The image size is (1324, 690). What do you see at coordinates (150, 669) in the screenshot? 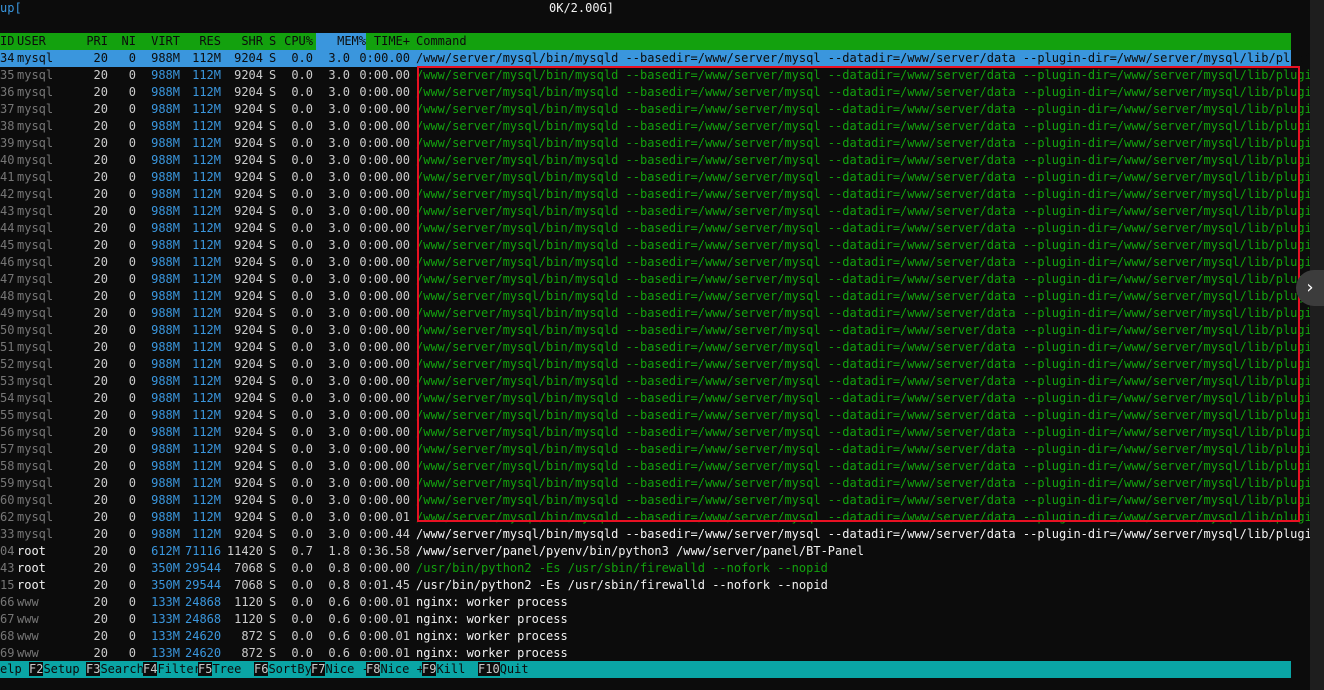
I see `fkey-key: F4` at bounding box center [150, 669].